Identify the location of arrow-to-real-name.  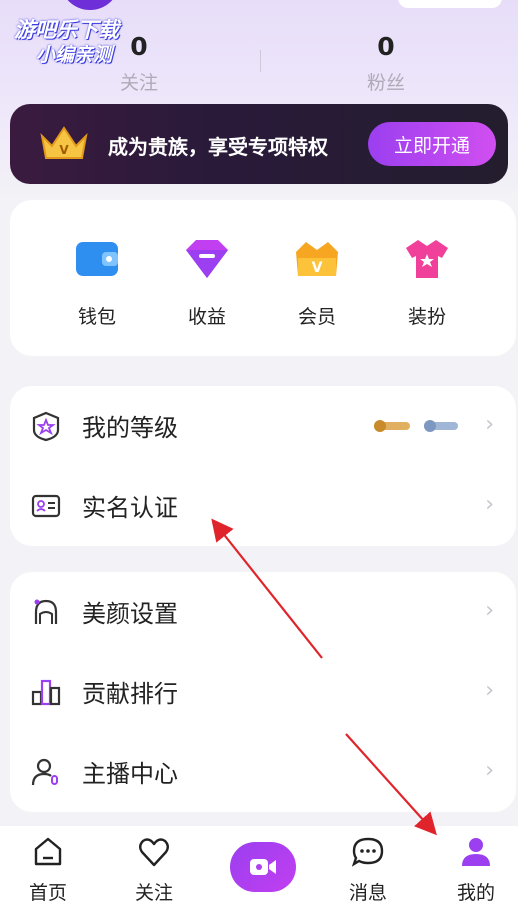
(267, 588).